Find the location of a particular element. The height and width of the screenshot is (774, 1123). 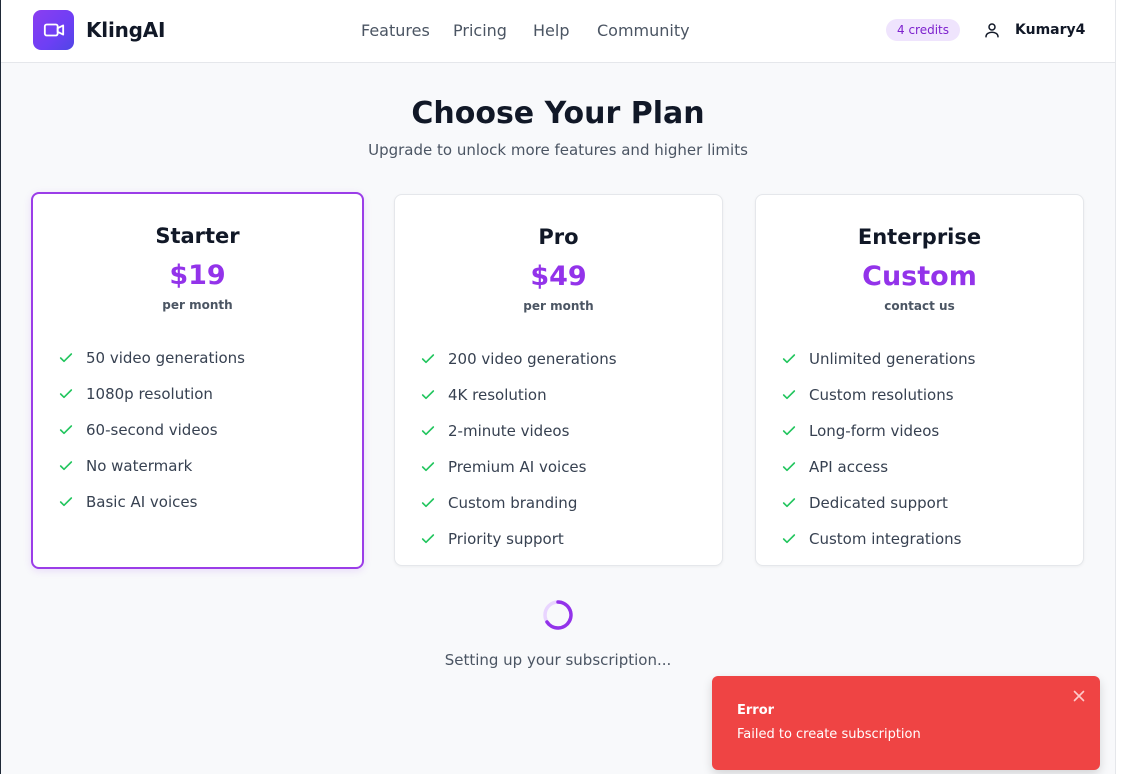

feature-item: Custom integrations is located at coordinates (878, 539).